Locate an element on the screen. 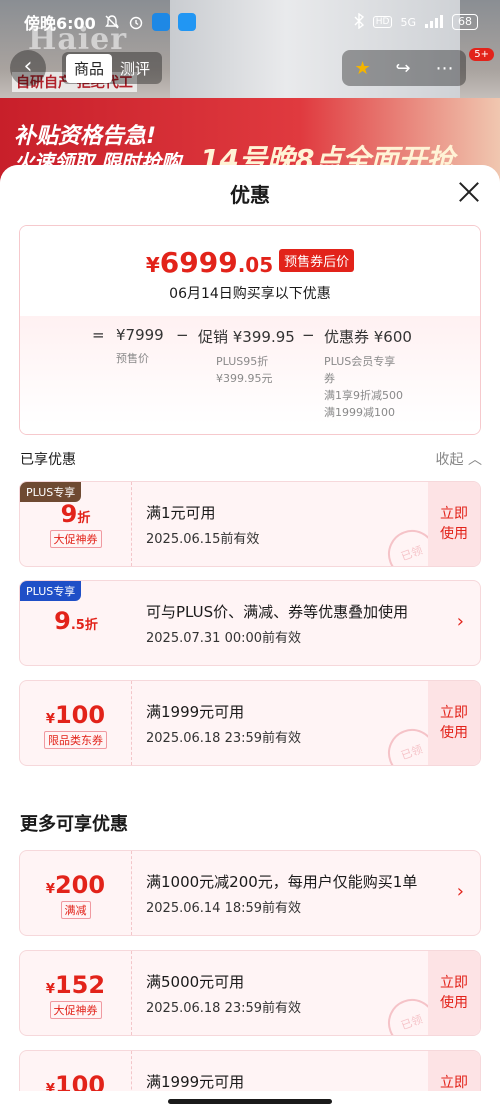  final-price-integer: 6999 is located at coordinates (198, 262).